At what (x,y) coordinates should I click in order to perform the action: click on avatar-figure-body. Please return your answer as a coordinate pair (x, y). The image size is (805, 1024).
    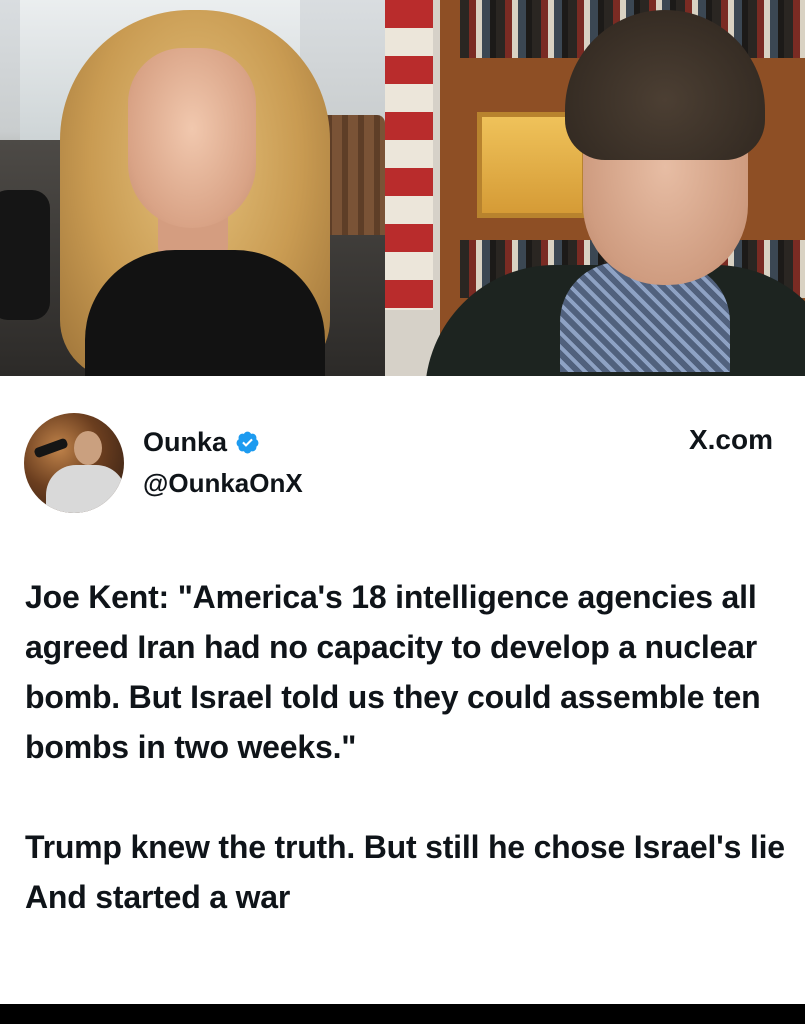
    Looking at the image, I should click on (85, 489).